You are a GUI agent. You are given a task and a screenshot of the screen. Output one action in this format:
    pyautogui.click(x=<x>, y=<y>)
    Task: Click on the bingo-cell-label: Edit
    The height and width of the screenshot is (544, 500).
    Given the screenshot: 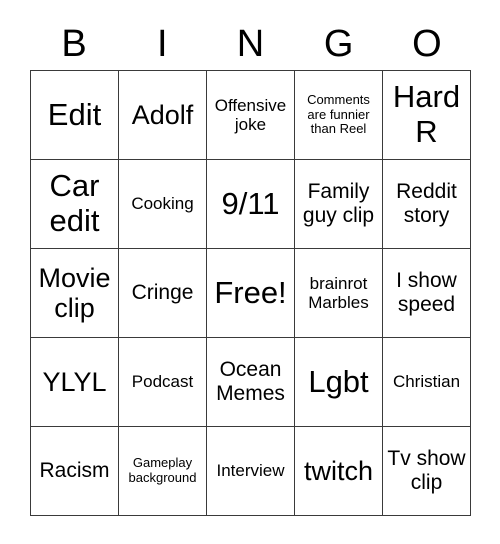 What is the action you would take?
    pyautogui.click(x=74, y=114)
    